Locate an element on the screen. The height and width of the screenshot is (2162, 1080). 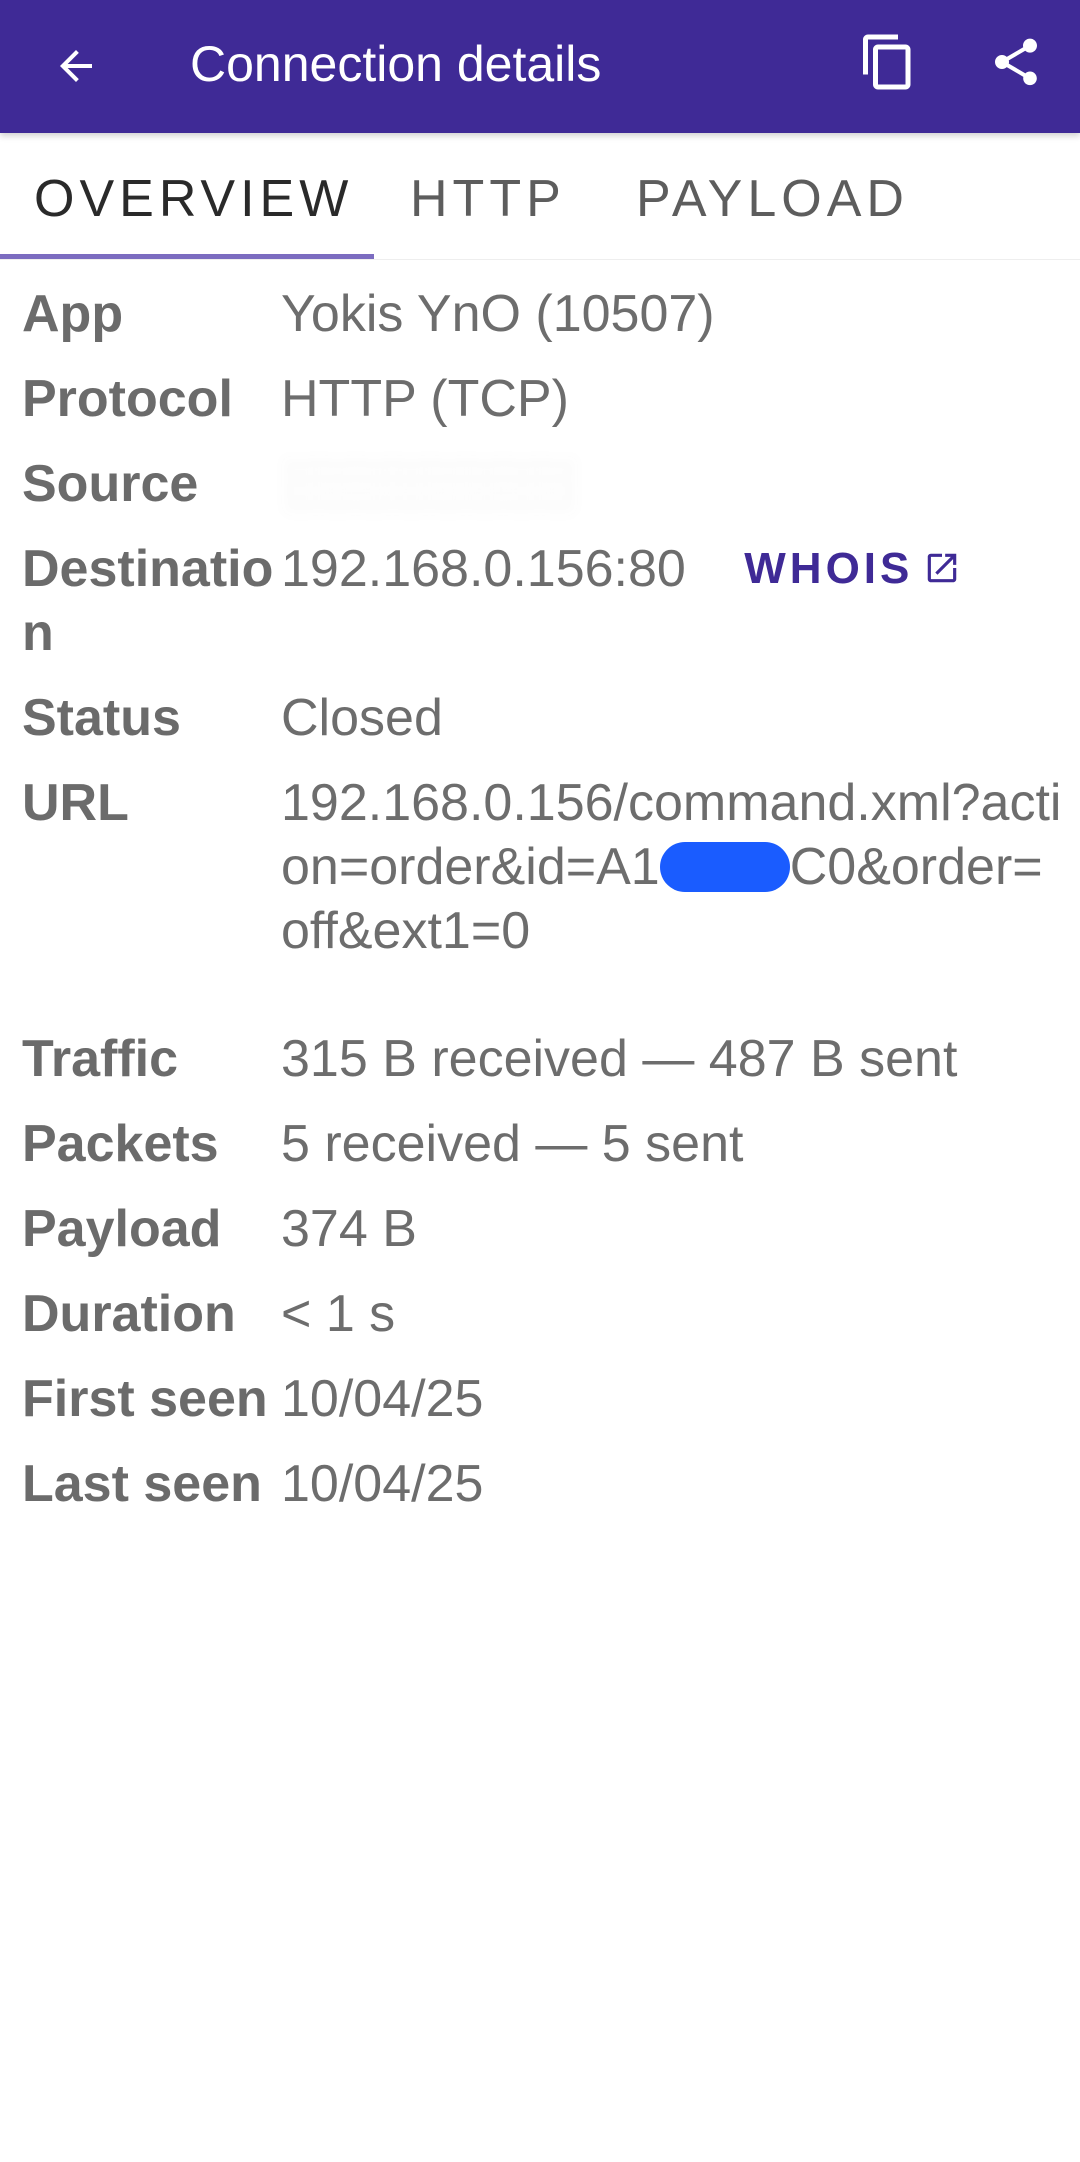
share-button is located at coordinates (1016, 62).